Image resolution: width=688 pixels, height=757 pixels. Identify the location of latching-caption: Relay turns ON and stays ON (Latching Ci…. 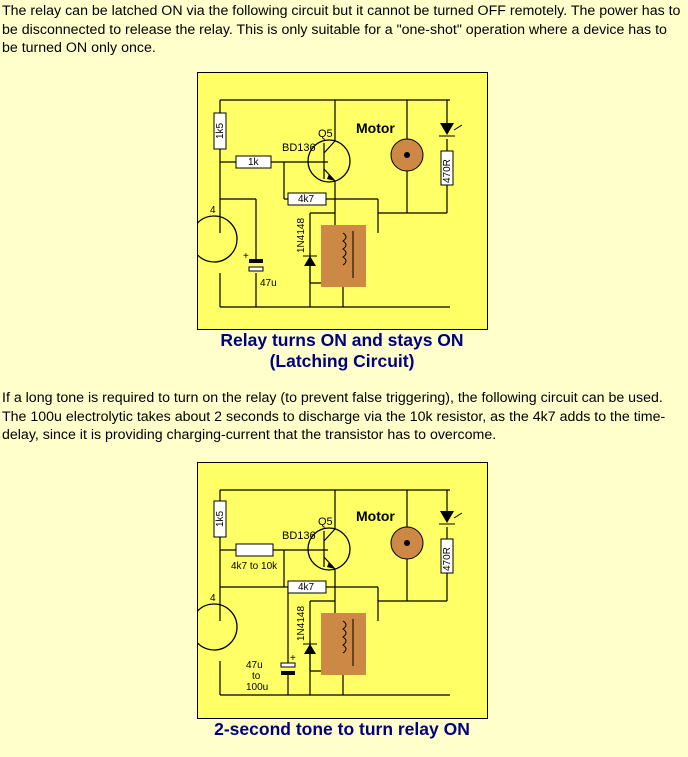
(342, 351).